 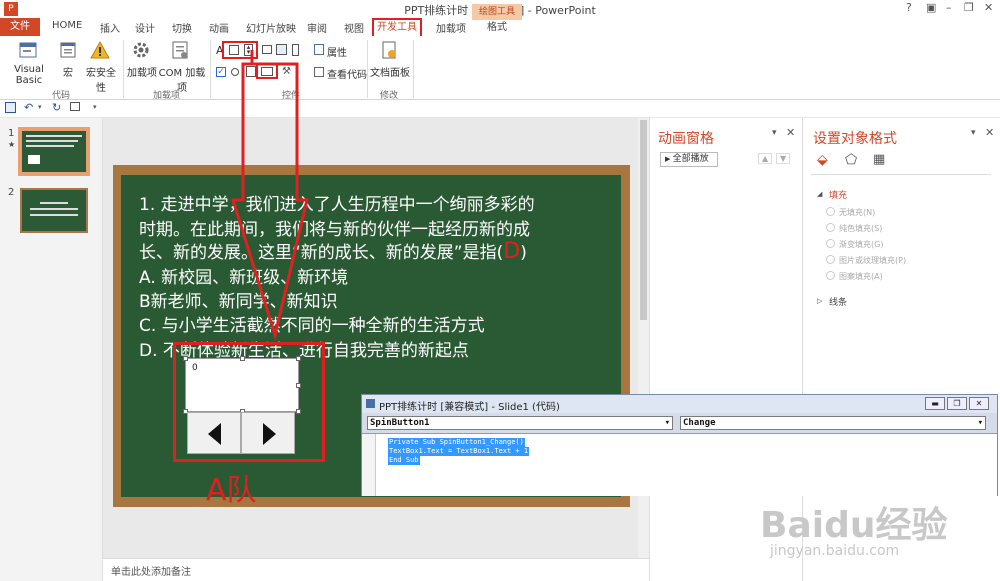 I want to click on gradient-fill-option: 渐变填充(G), so click(x=854, y=244).